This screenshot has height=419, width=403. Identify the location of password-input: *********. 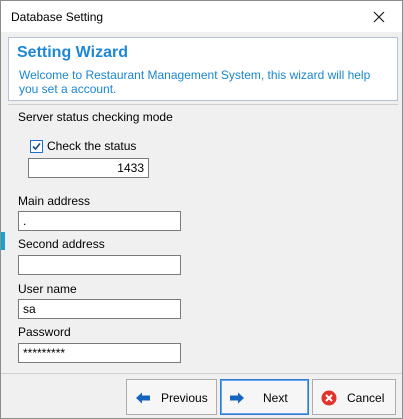
(99, 353).